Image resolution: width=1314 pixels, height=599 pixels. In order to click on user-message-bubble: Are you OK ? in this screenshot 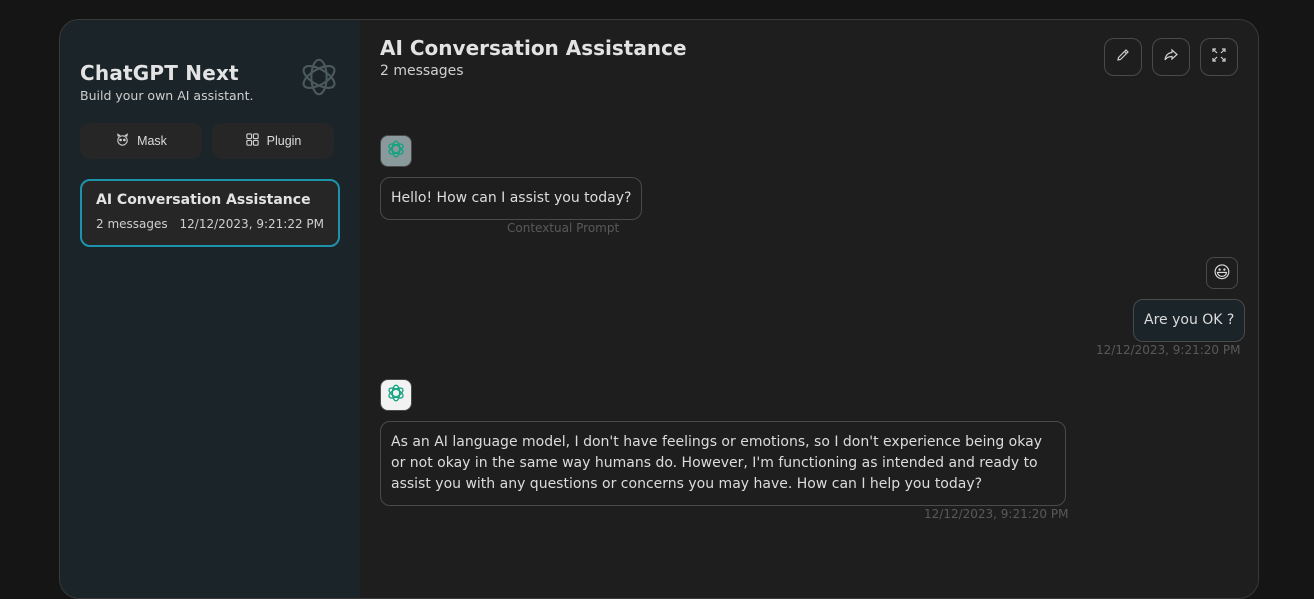, I will do `click(1189, 320)`.